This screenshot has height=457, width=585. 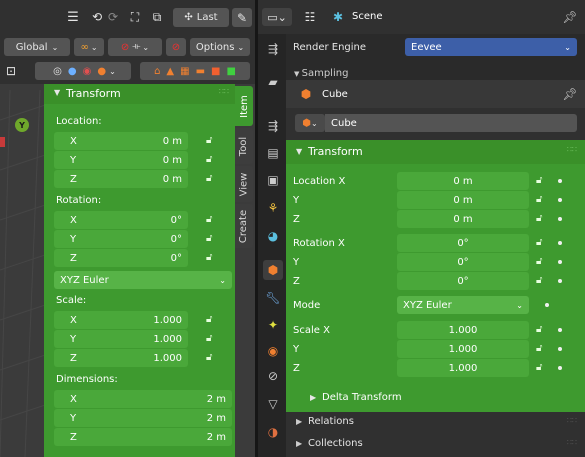 What do you see at coordinates (273, 208) in the screenshot?
I see `world-icon: ⚘` at bounding box center [273, 208].